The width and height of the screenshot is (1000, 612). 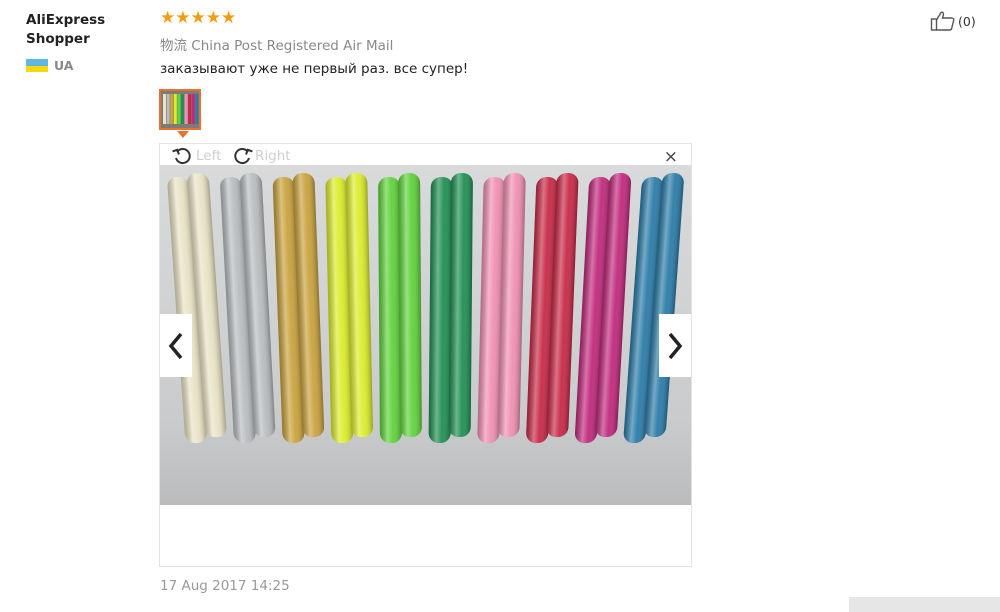 I want to click on shipping-method: China Post Registered Air Mail, so click(x=292, y=46).